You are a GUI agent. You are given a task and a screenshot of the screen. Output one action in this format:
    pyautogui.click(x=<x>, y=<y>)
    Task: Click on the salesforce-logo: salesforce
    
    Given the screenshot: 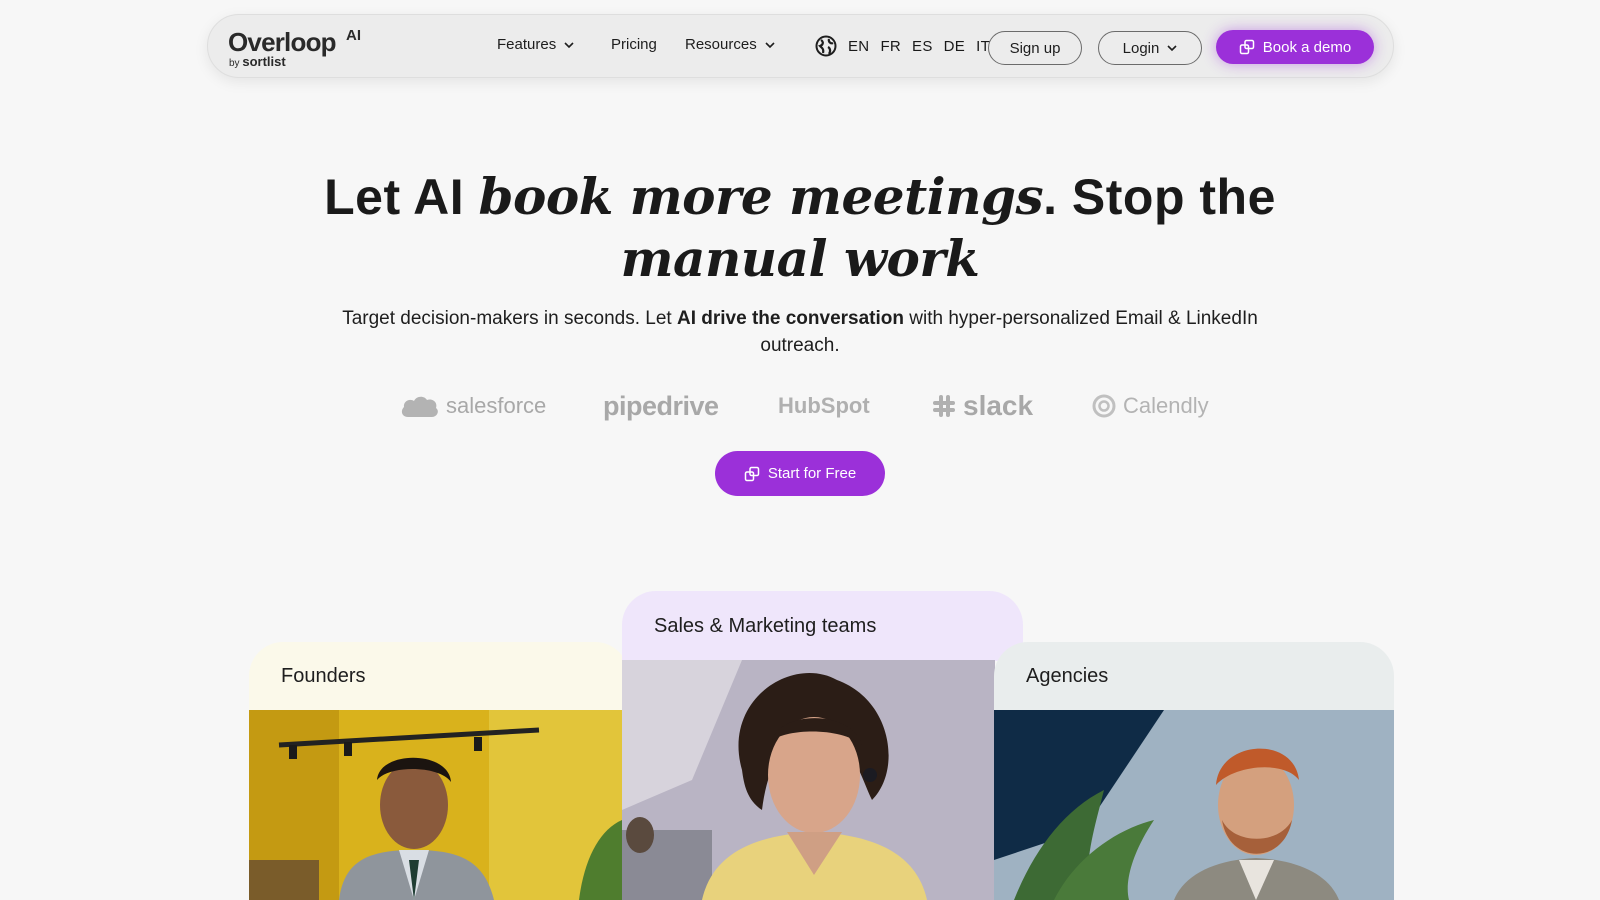 What is the action you would take?
    pyautogui.click(x=473, y=406)
    